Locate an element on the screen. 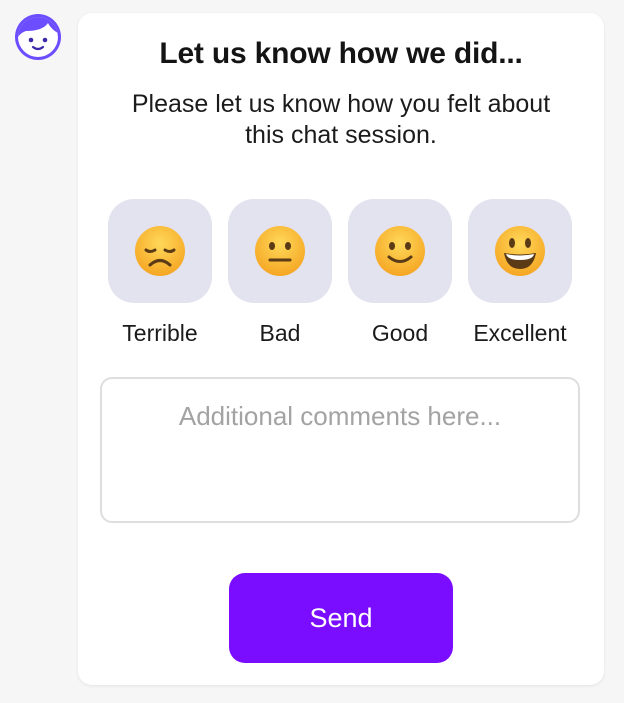 The width and height of the screenshot is (624, 703). rating-label: Bad is located at coordinates (280, 333).